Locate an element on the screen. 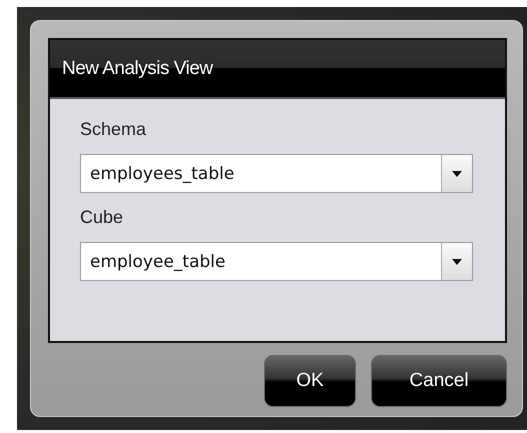 The image size is (527, 433). dialog-title: New Analysis View is located at coordinates (137, 69).